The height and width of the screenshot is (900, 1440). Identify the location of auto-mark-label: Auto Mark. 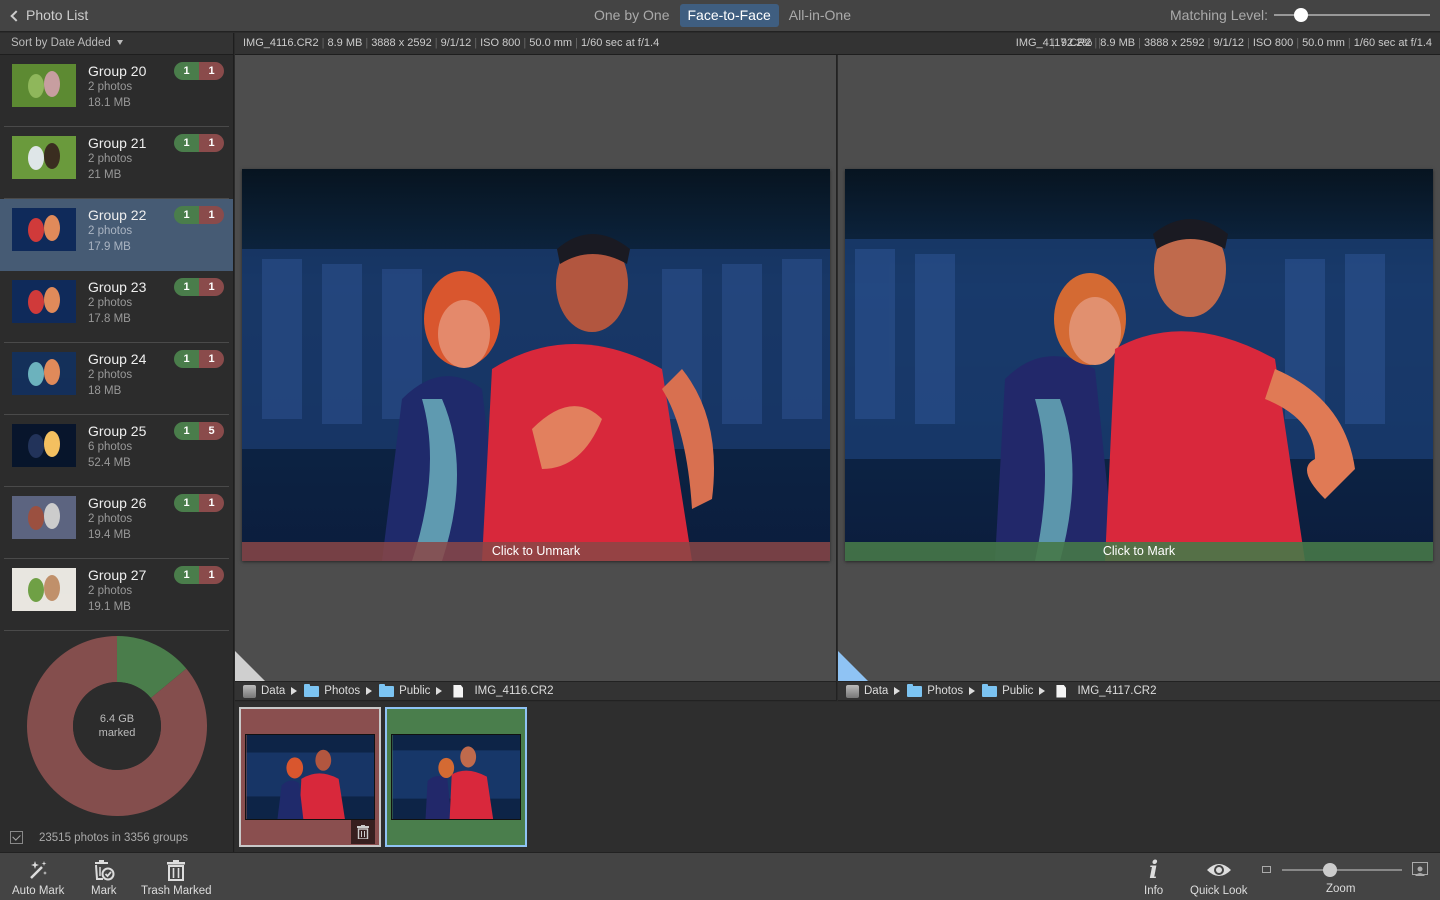
(38, 891).